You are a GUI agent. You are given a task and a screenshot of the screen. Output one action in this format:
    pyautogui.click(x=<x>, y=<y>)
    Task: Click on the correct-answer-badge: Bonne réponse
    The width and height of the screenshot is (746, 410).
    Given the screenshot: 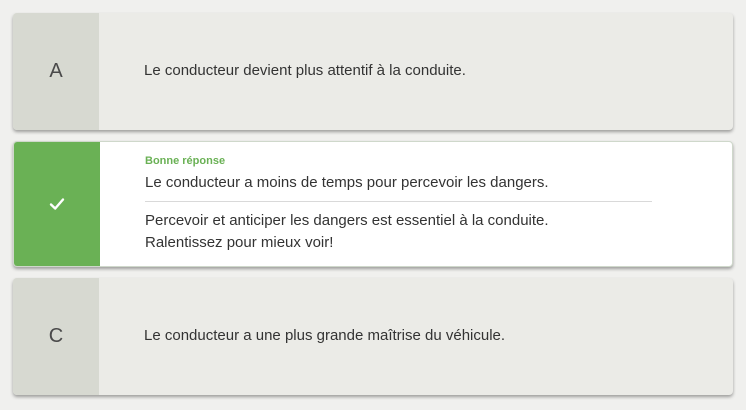 What is the action you would take?
    pyautogui.click(x=185, y=160)
    